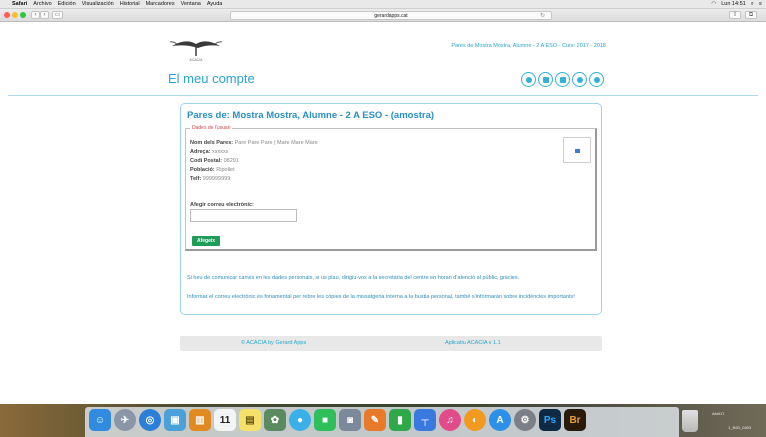 This screenshot has width=766, height=437. I want to click on url-text: gerardapps.cat, so click(391, 16).